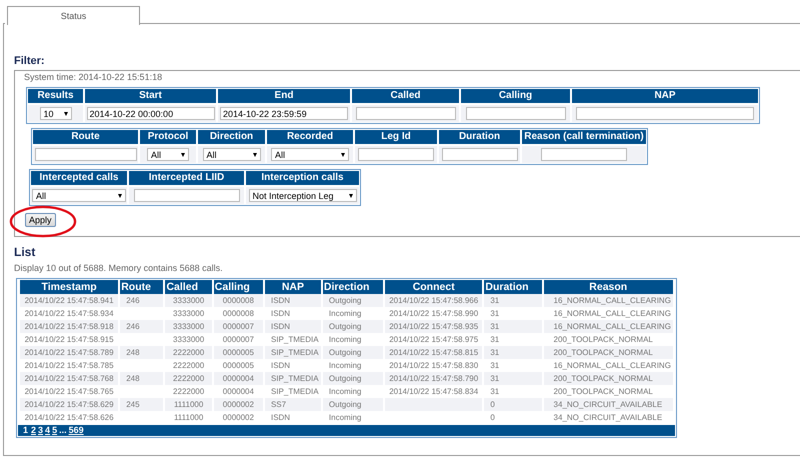  What do you see at coordinates (40, 220) in the screenshot?
I see `apply-button: Apply` at bounding box center [40, 220].